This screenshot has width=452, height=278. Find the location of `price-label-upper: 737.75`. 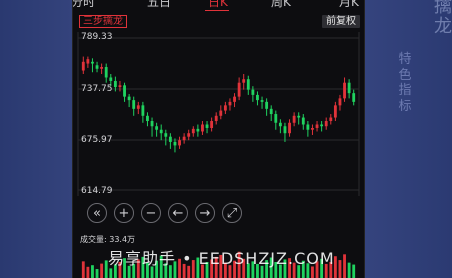

price-label-upper: 737.75 is located at coordinates (97, 89).